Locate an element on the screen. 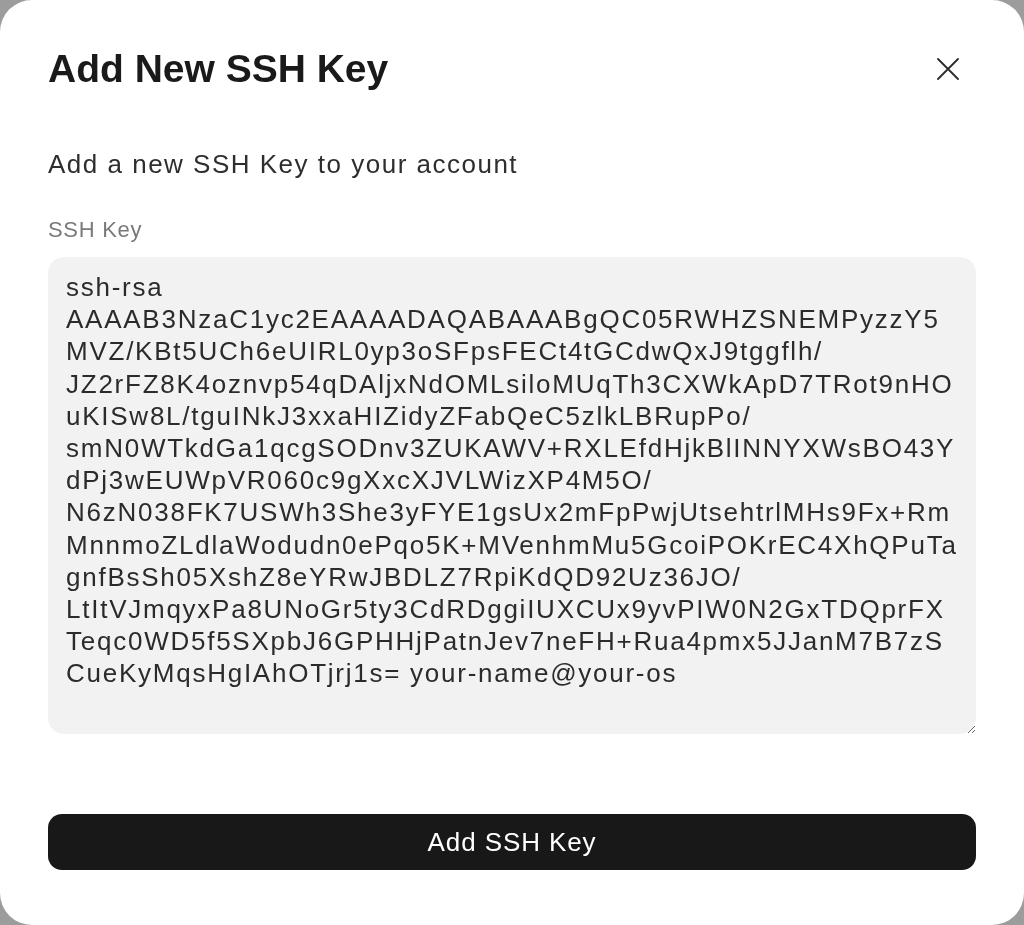  dialog-description: Add a new SSH Key to your account is located at coordinates (283, 164).